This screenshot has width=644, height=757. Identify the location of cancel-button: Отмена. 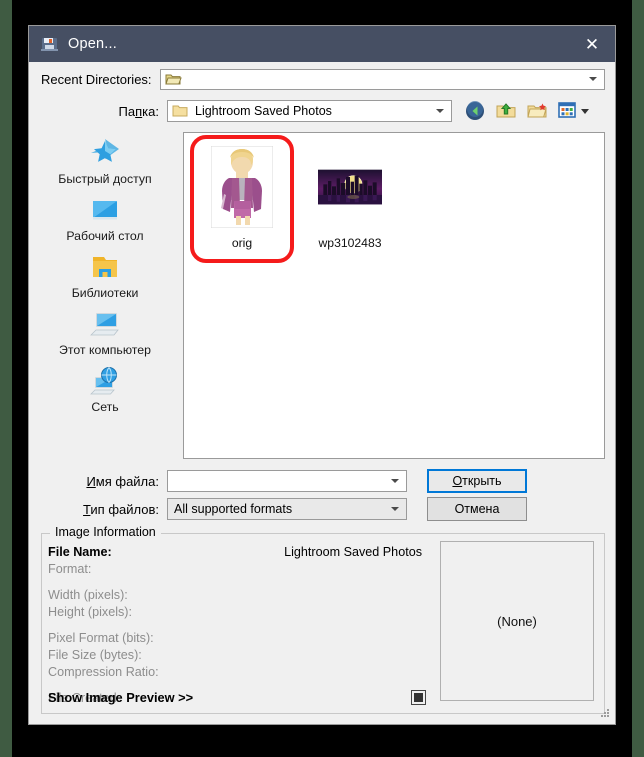
(477, 509).